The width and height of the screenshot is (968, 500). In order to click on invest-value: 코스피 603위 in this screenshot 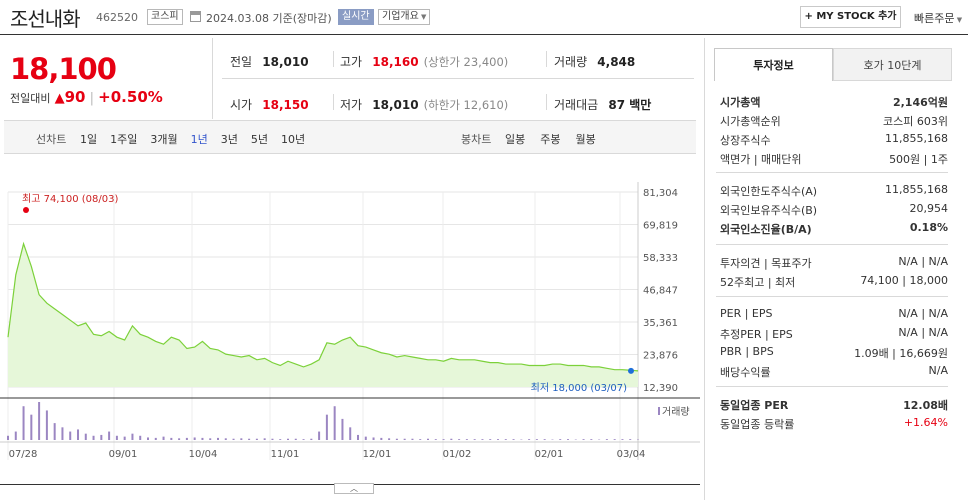, I will do `click(915, 121)`.